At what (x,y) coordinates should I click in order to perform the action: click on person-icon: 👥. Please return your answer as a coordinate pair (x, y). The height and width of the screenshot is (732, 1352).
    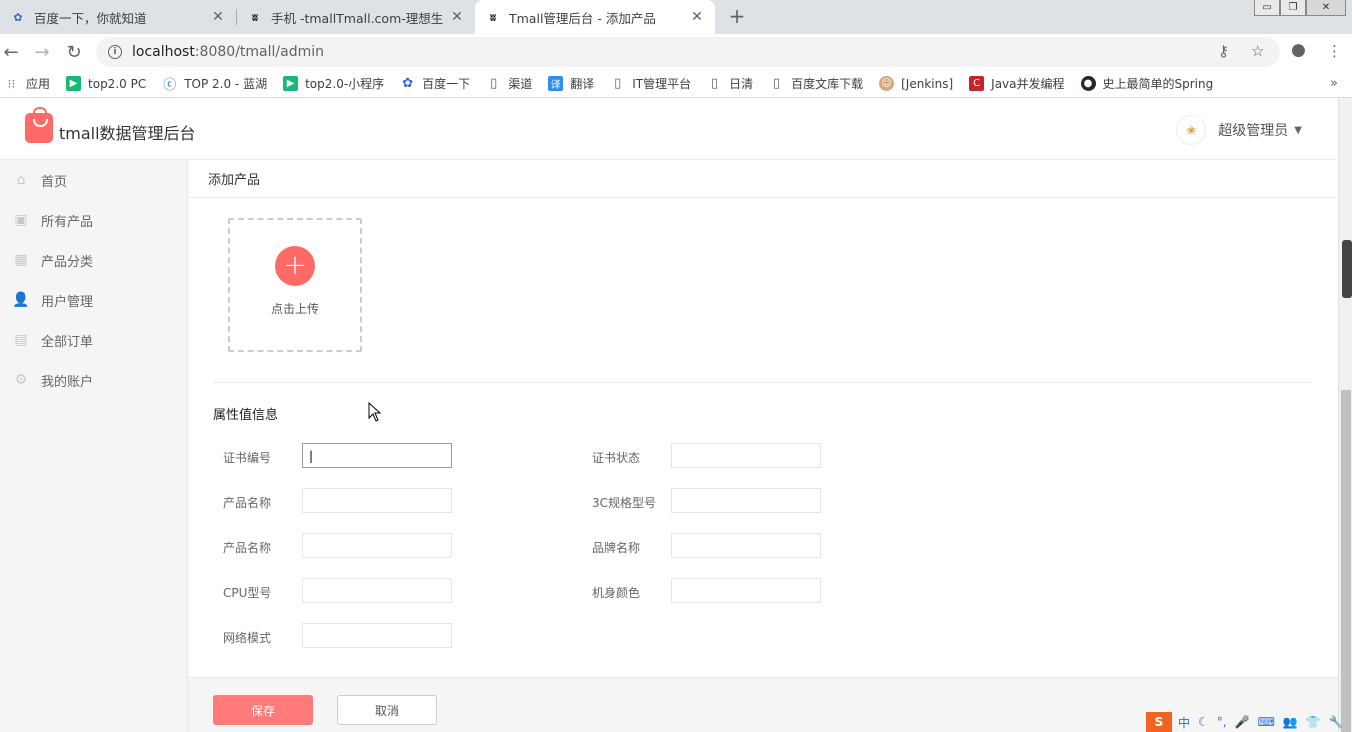
    Looking at the image, I should click on (1290, 722).